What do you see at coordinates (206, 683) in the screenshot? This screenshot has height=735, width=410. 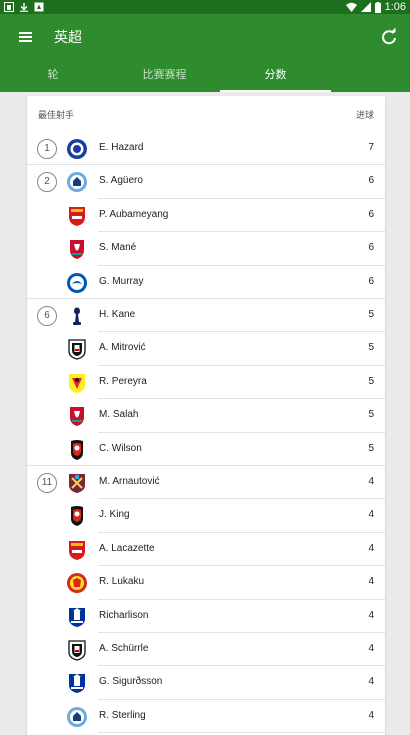 I see `scorer-row: G. Sigurðsson 4` at bounding box center [206, 683].